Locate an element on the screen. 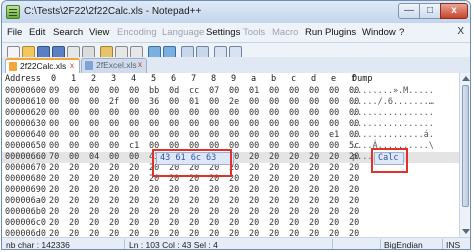  menu-language: Language is located at coordinates (183, 32).